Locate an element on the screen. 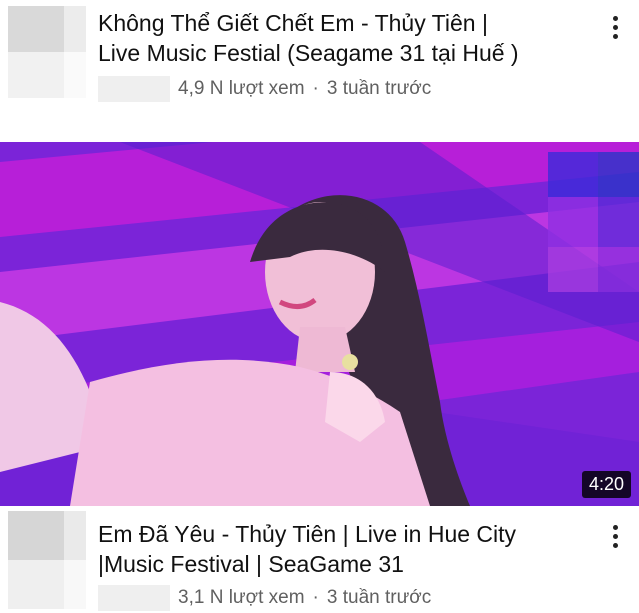 Image resolution: width=639 pixels, height=613 pixels. video-meta: 4,9 N lượt xem · 3 tuần trước is located at coordinates (264, 89).